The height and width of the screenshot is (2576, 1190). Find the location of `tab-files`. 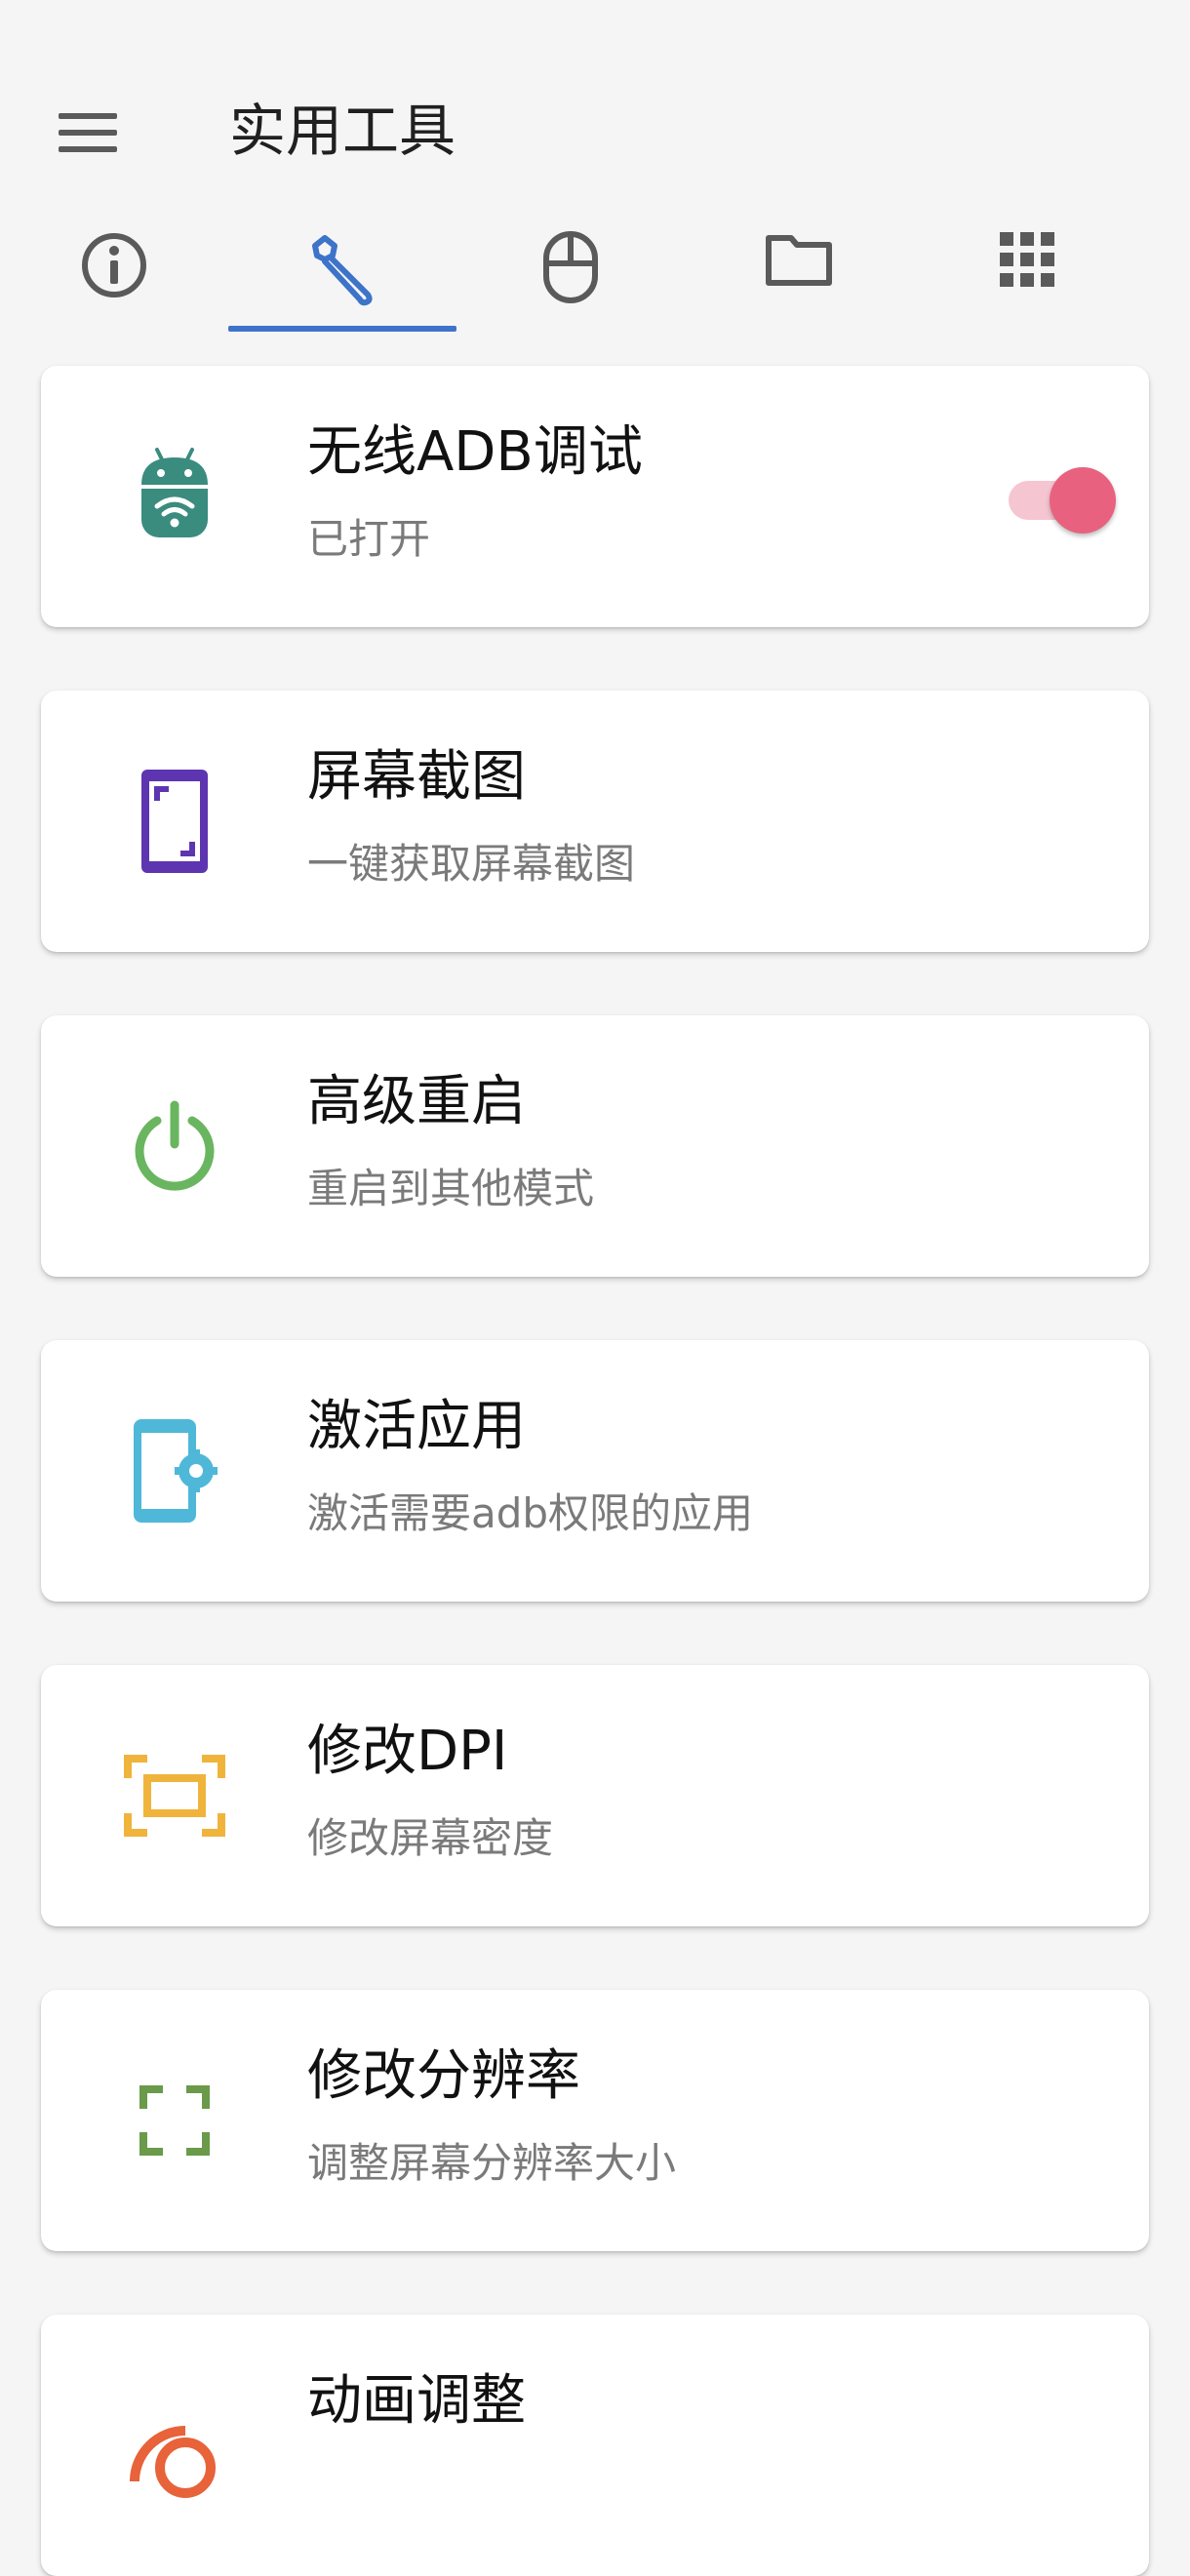

tab-files is located at coordinates (799, 279).